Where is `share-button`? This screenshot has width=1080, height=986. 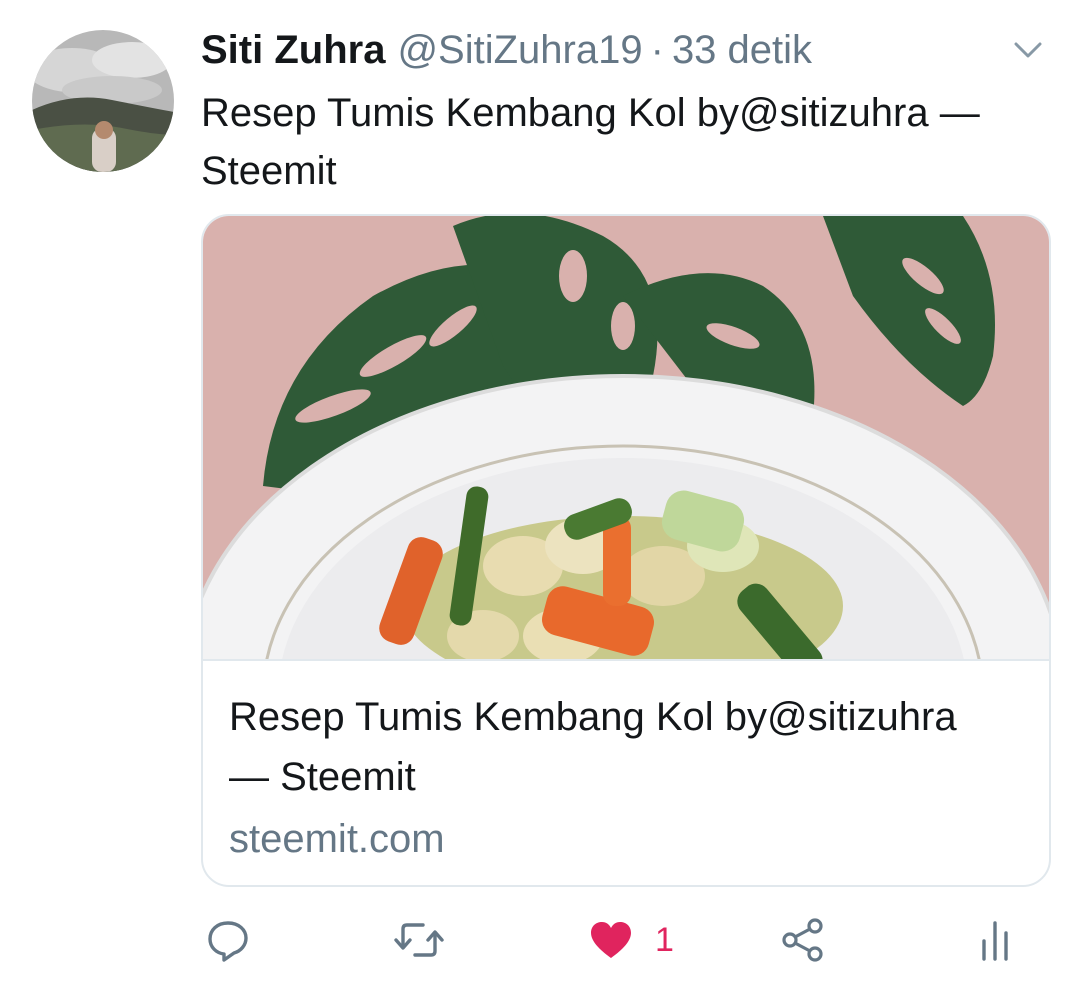 share-button is located at coordinates (803, 940).